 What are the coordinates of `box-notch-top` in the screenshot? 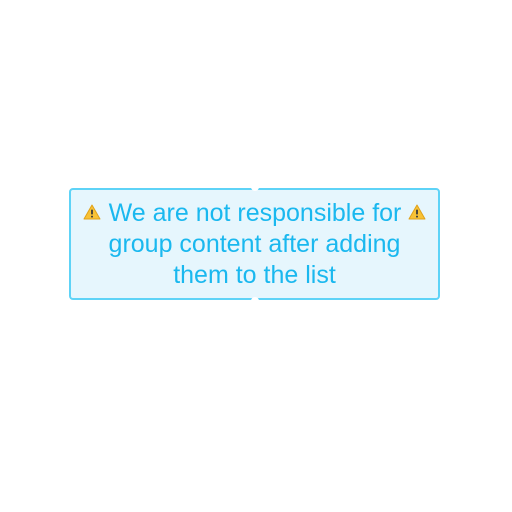 It's located at (254, 189).